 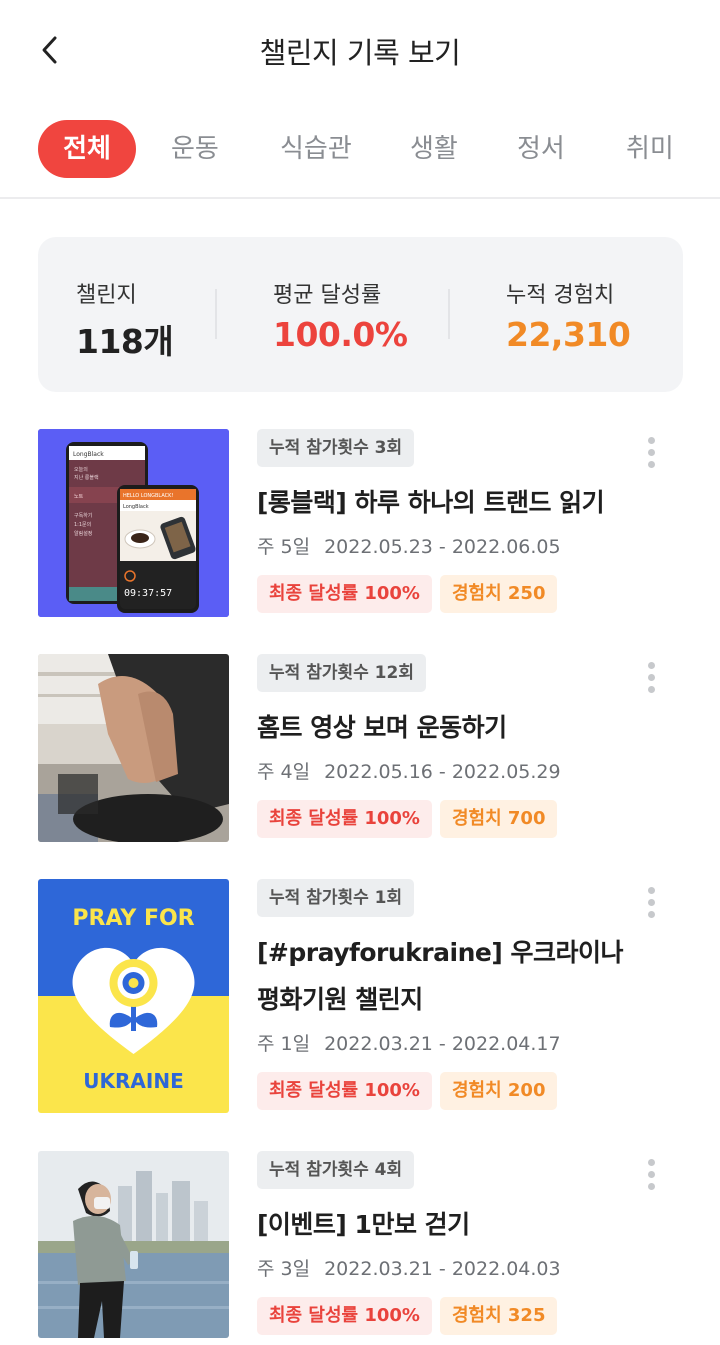 I want to click on page-title: 챌린지 기록 보기, so click(x=360, y=53).